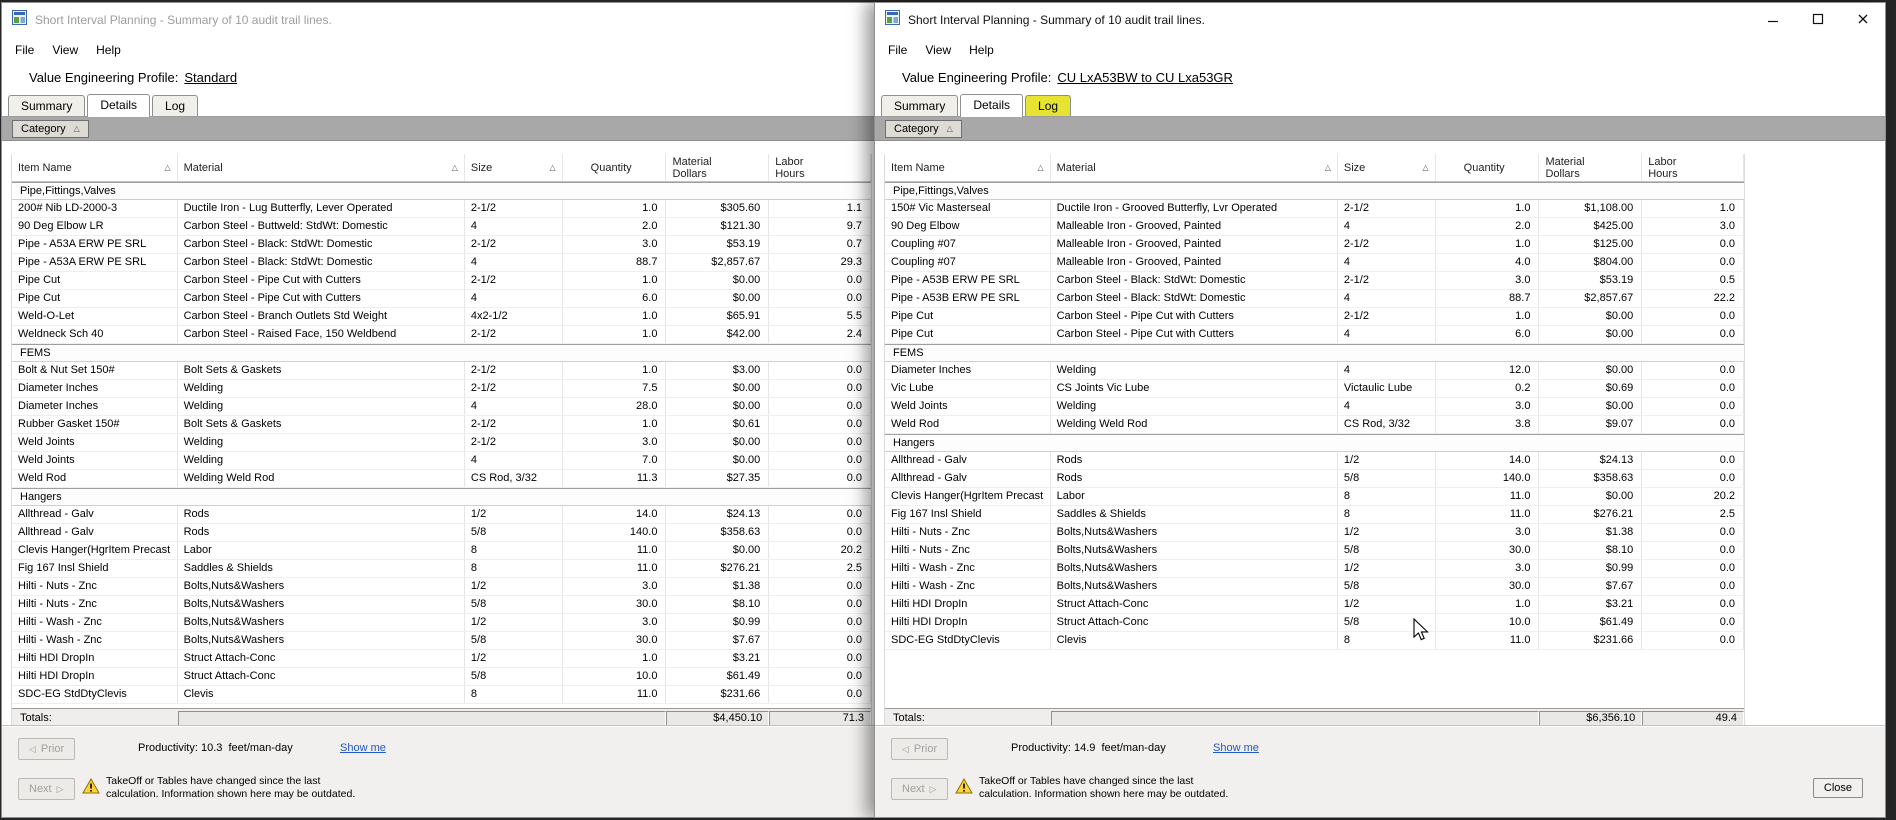 The width and height of the screenshot is (1896, 820). What do you see at coordinates (1194, 604) in the screenshot?
I see `cell-material: Struct Attach-Conc` at bounding box center [1194, 604].